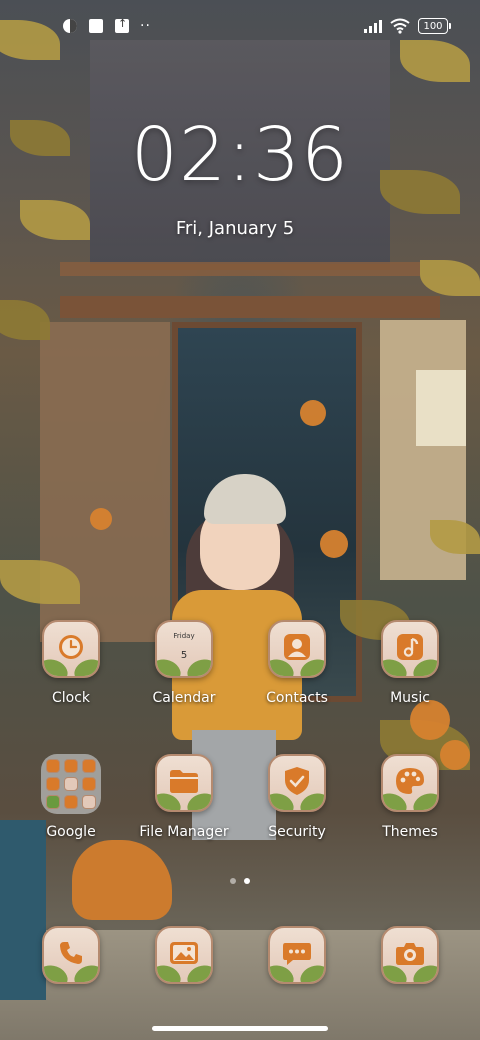 The height and width of the screenshot is (1040, 480). Describe the element at coordinates (240, 1028) in the screenshot. I see `home-indicator` at that location.